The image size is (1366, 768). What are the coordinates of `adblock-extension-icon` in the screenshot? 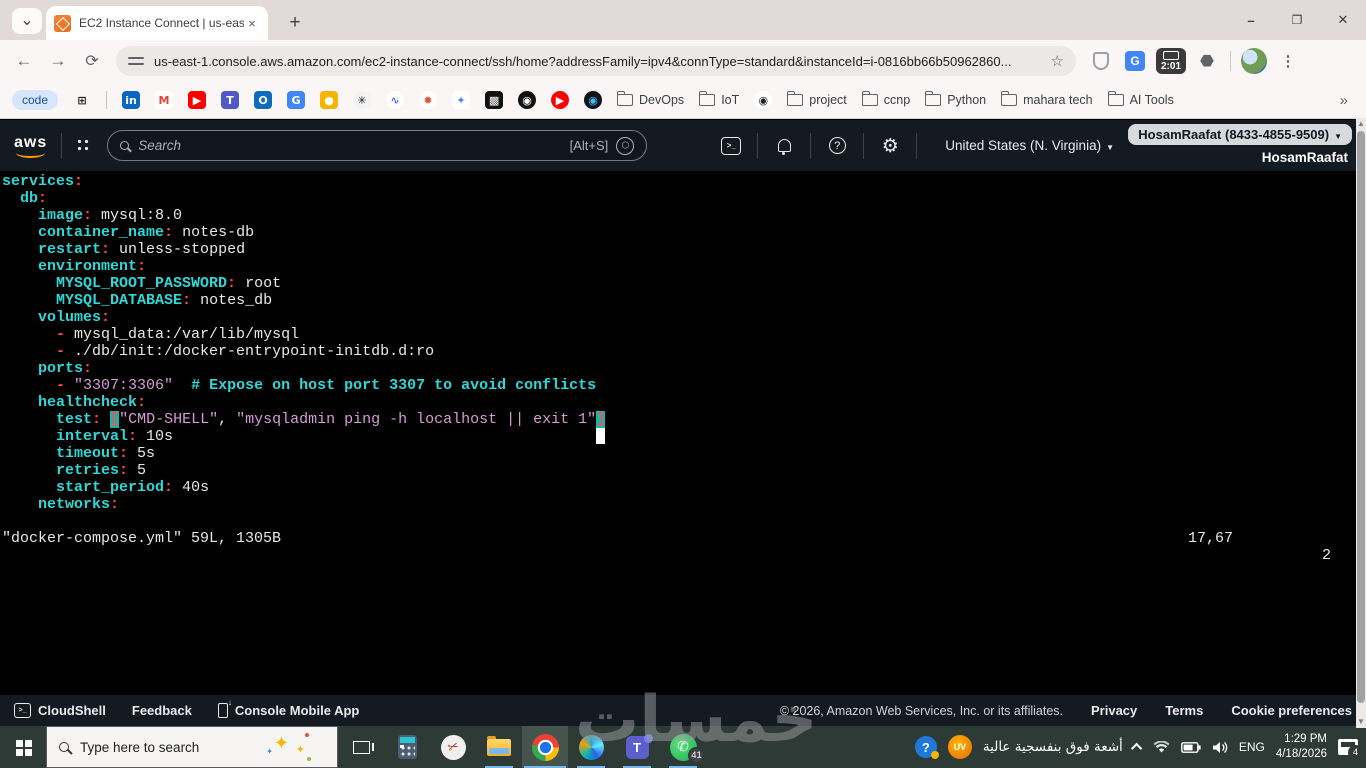 It's located at (1101, 61).